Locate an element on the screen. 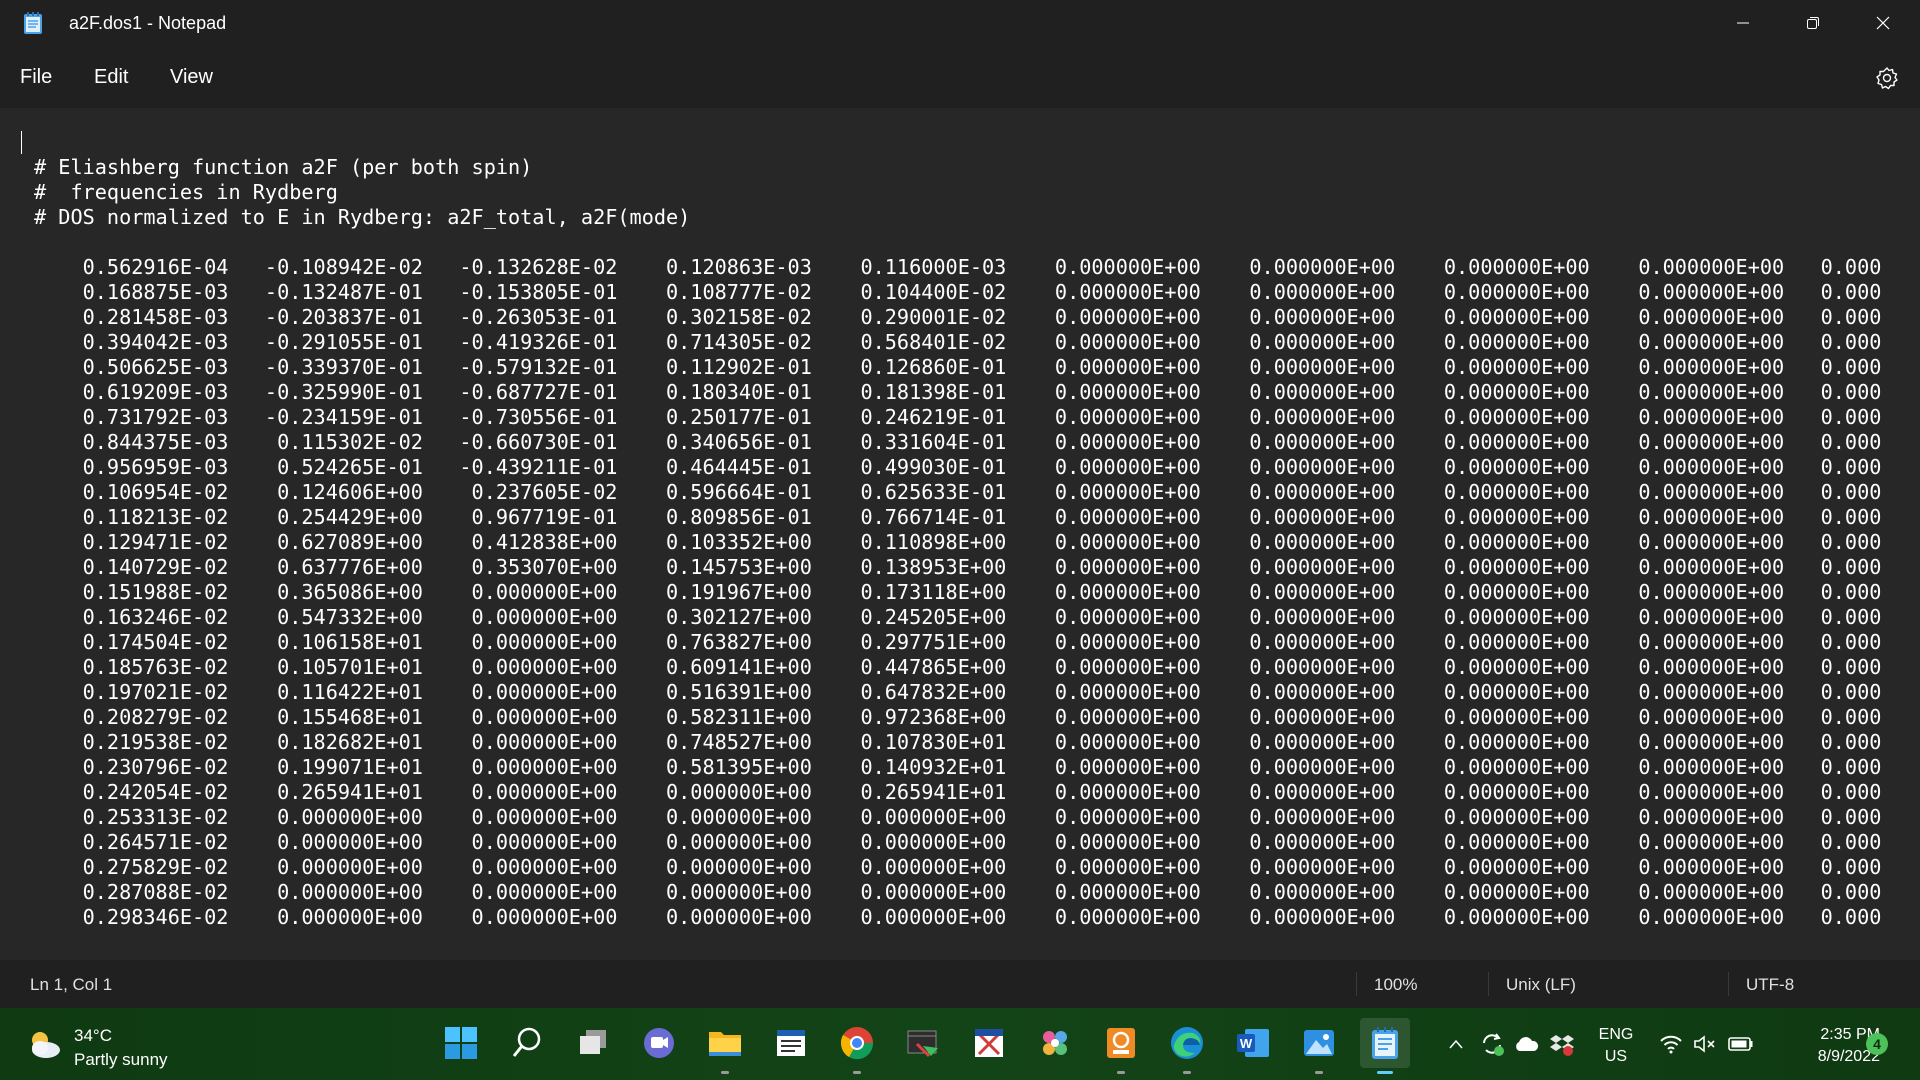  news-app-button is located at coordinates (791, 1043).